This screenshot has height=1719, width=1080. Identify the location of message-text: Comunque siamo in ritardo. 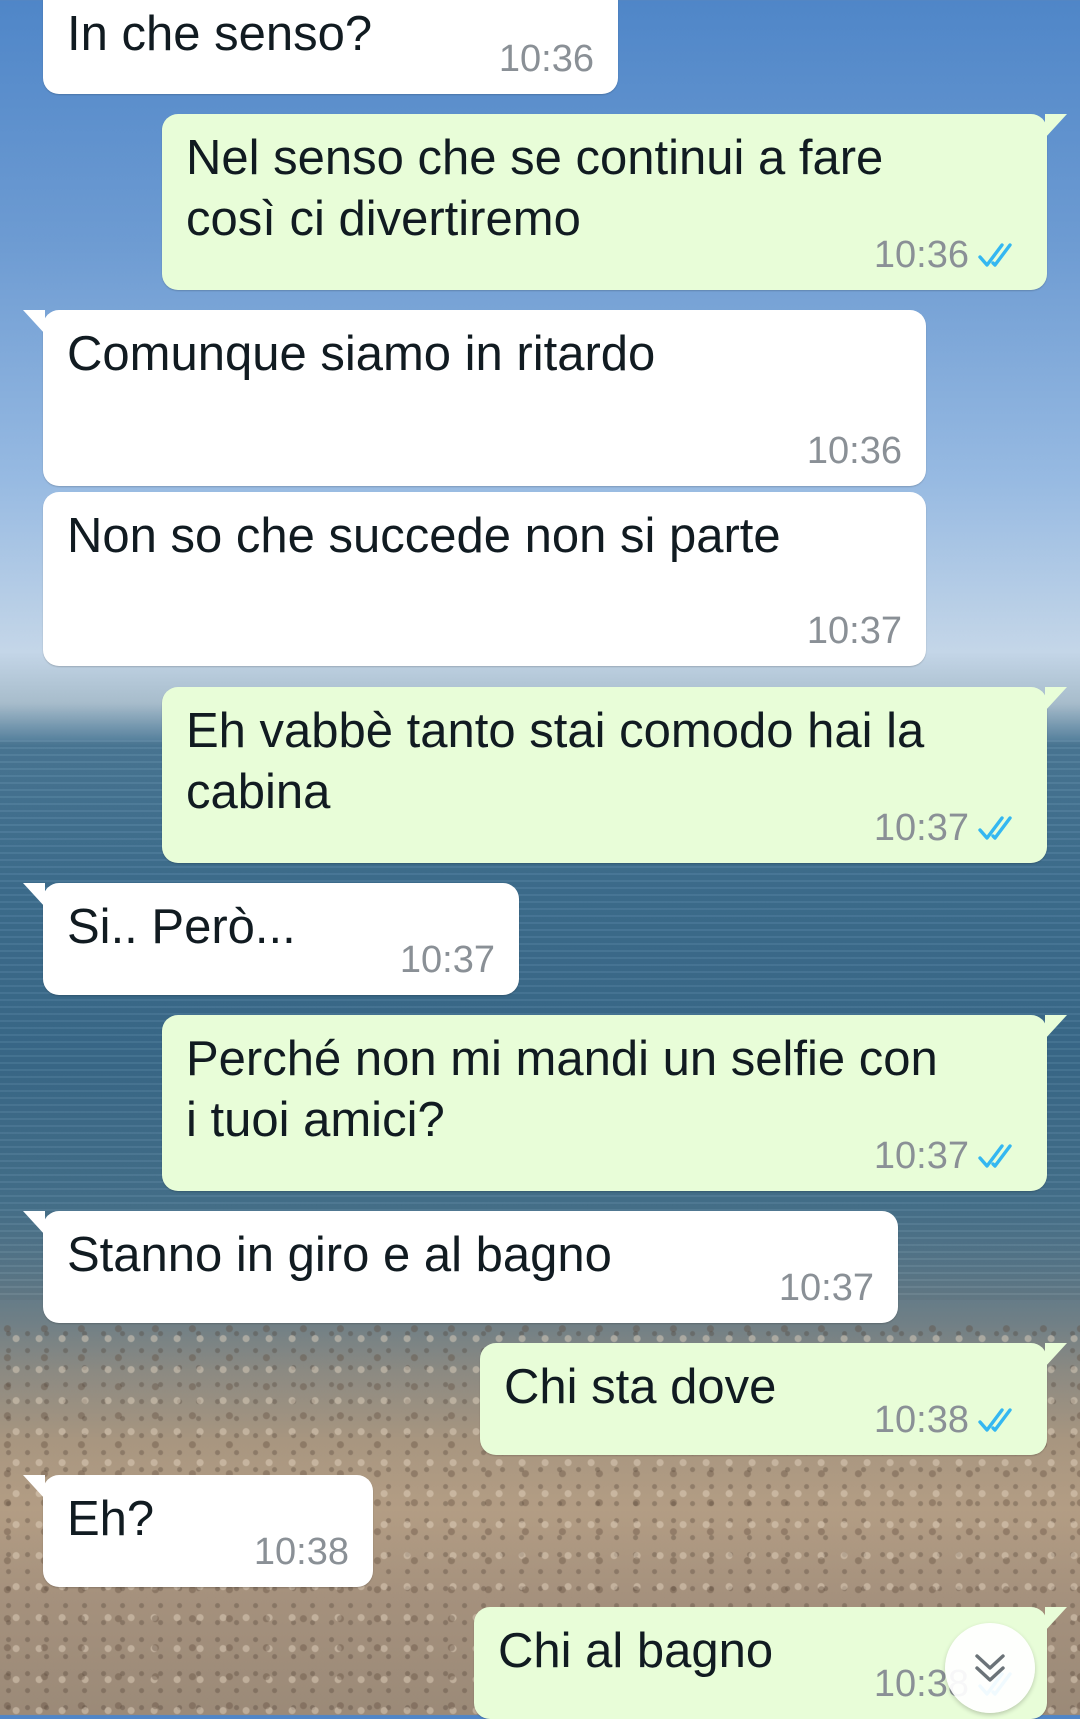
(361, 354).